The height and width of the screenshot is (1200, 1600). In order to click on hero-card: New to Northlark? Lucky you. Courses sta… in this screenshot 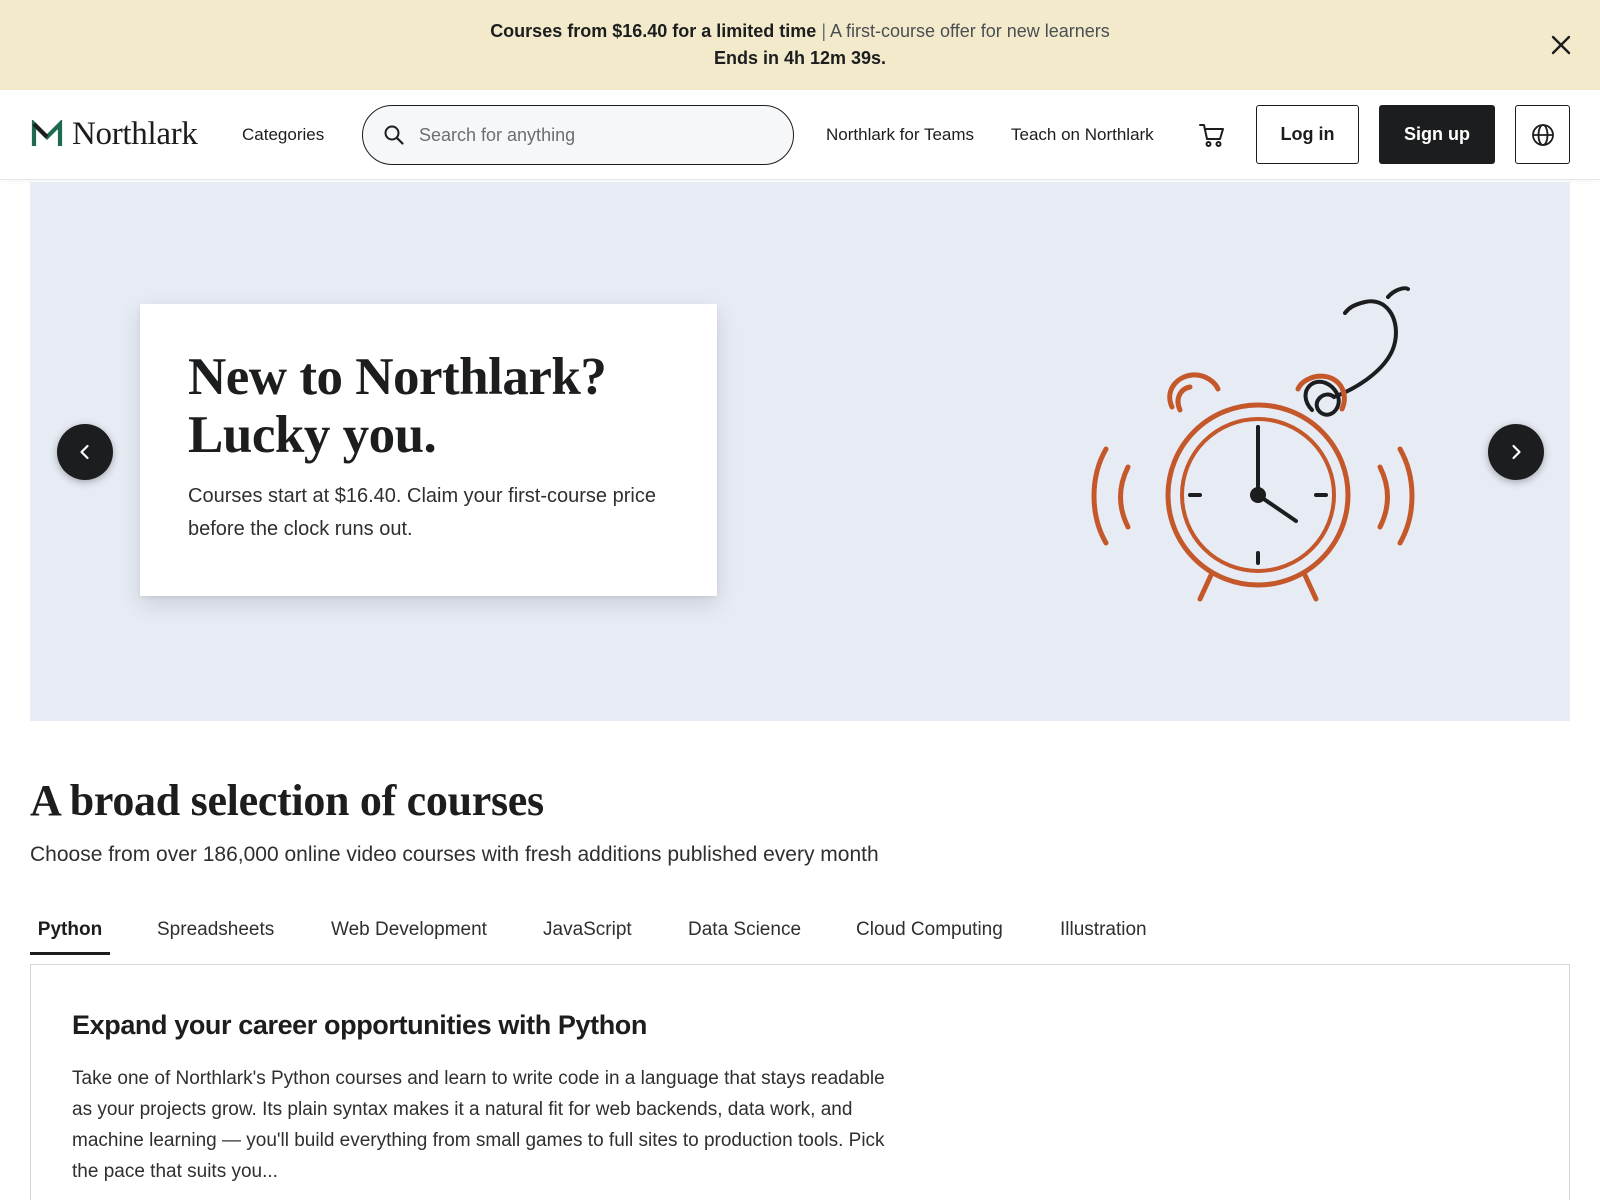, I will do `click(428, 450)`.